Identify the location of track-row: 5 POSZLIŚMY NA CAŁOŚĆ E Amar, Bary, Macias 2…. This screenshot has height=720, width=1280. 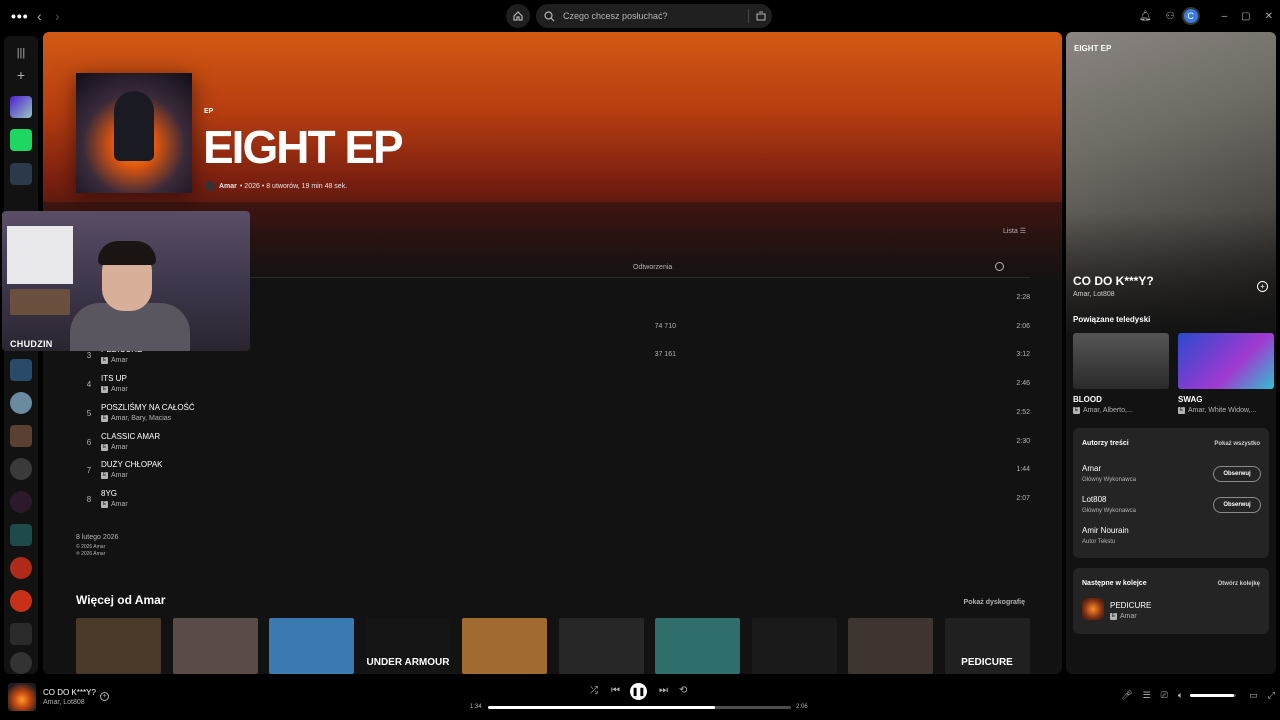
(553, 415).